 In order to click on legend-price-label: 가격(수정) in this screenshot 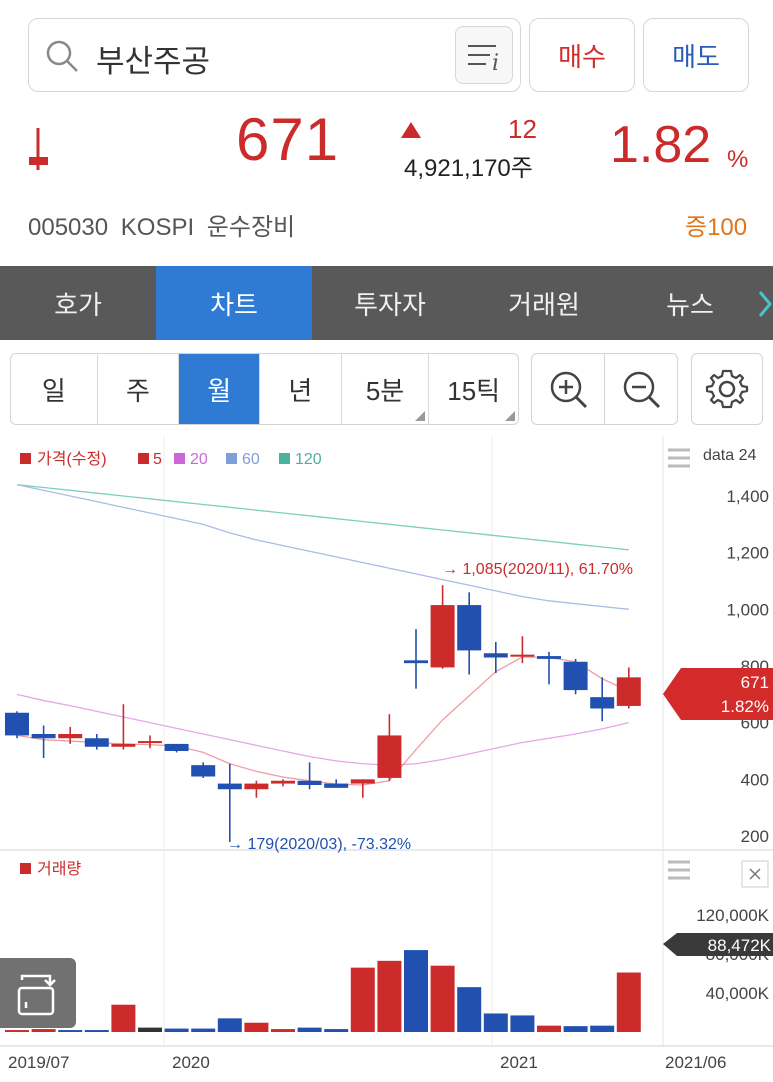, I will do `click(72, 459)`.